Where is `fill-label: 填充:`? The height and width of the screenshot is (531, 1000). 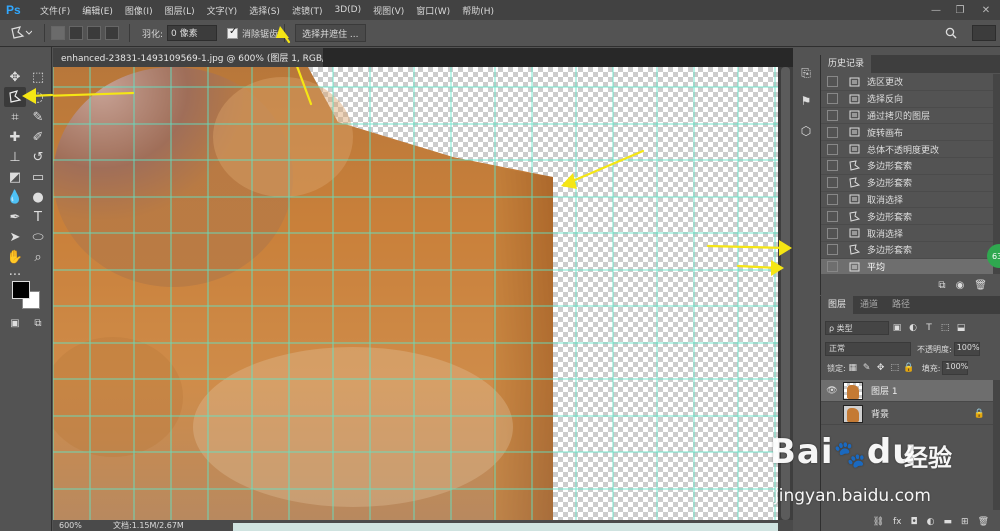 fill-label: 填充: is located at coordinates (931, 368).